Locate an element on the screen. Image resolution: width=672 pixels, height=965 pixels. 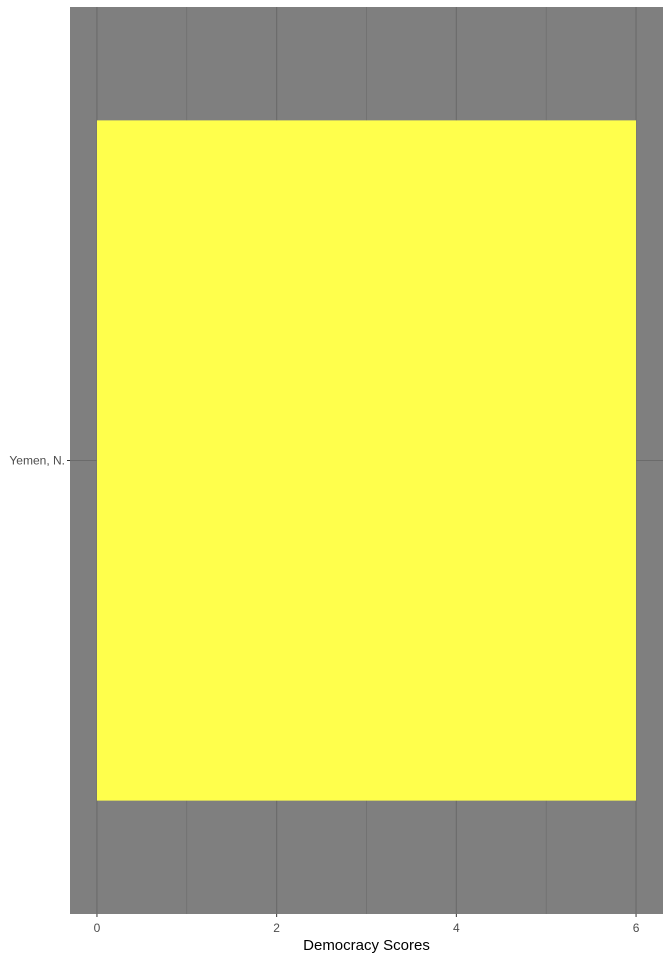
x-tick-label: 0 is located at coordinates (97, 928).